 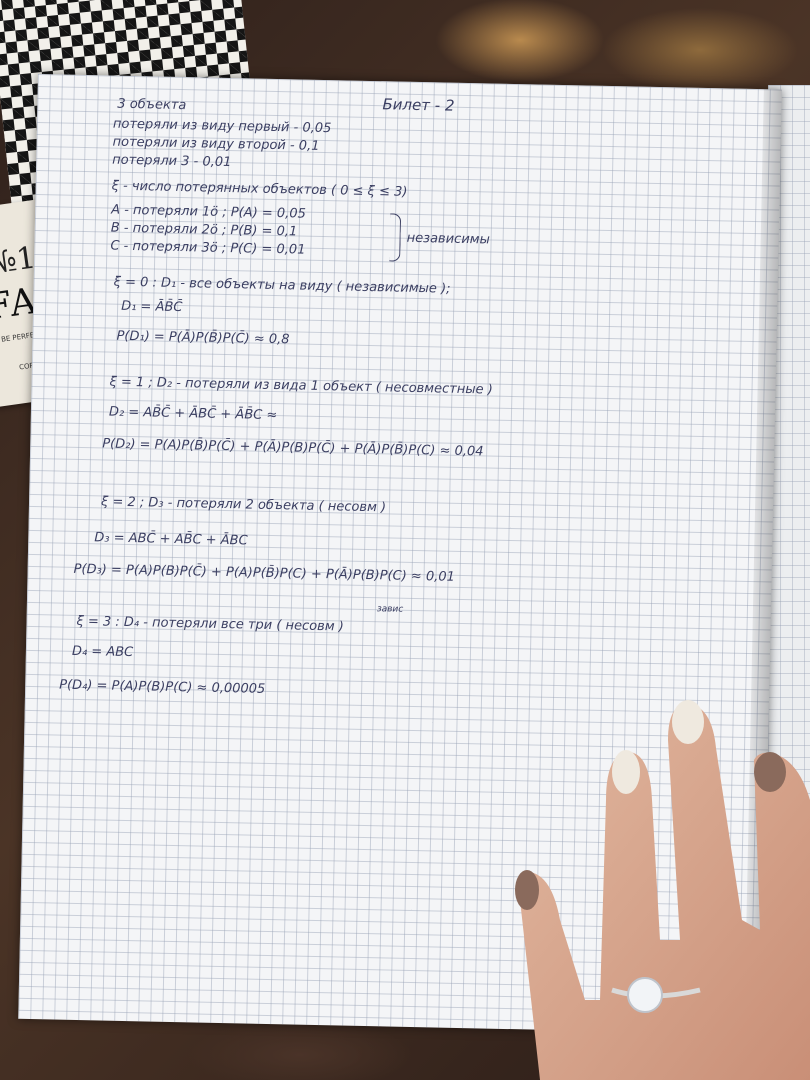 What do you see at coordinates (645, 995) in the screenshot?
I see `ring-diamond` at bounding box center [645, 995].